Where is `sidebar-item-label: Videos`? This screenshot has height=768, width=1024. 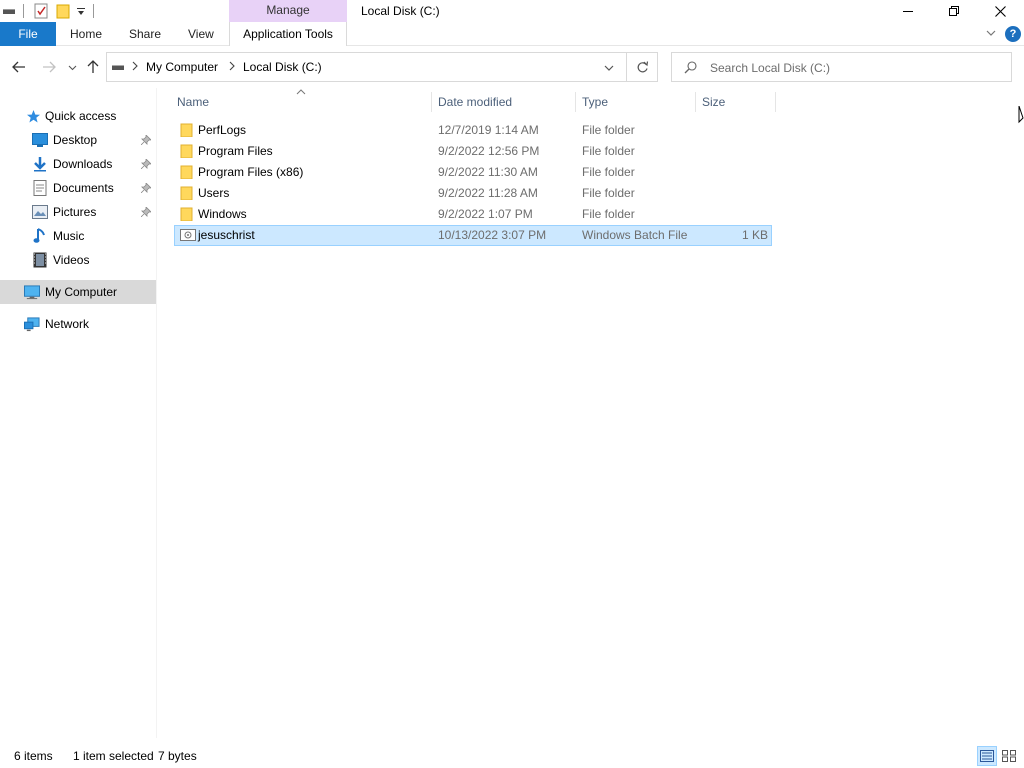 sidebar-item-label: Videos is located at coordinates (71, 260).